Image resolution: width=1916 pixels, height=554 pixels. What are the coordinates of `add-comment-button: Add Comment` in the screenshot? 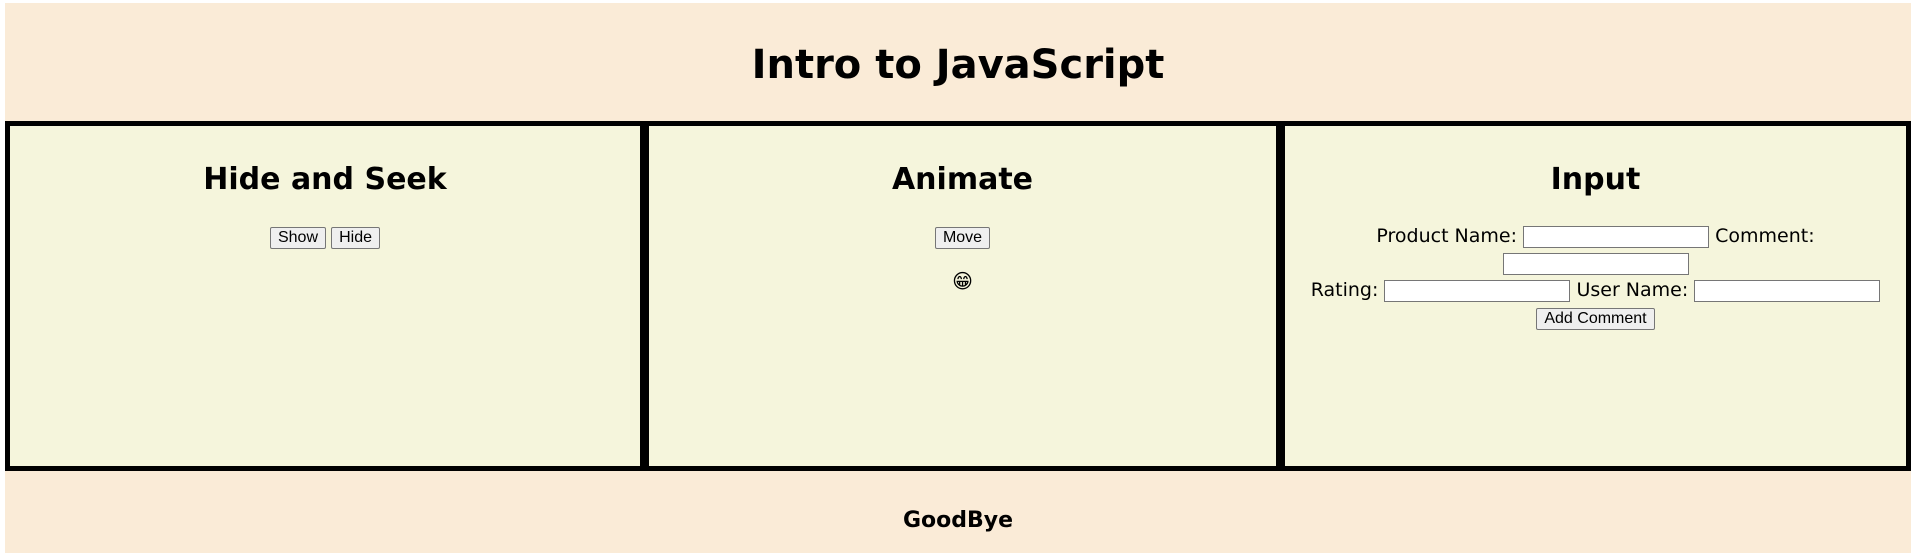 It's located at (1595, 319).